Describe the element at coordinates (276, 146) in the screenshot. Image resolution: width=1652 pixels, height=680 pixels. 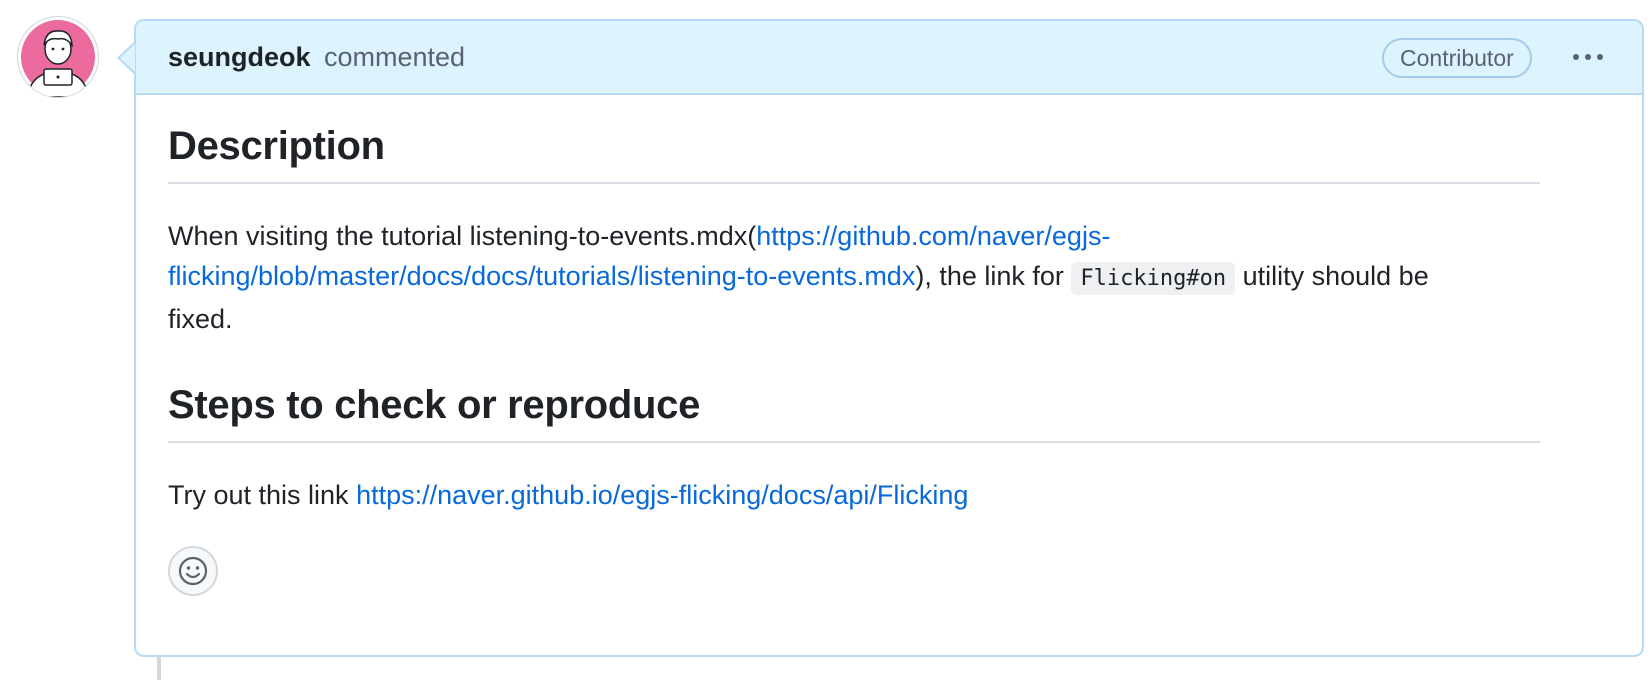
I see `heading-description: Description` at that location.